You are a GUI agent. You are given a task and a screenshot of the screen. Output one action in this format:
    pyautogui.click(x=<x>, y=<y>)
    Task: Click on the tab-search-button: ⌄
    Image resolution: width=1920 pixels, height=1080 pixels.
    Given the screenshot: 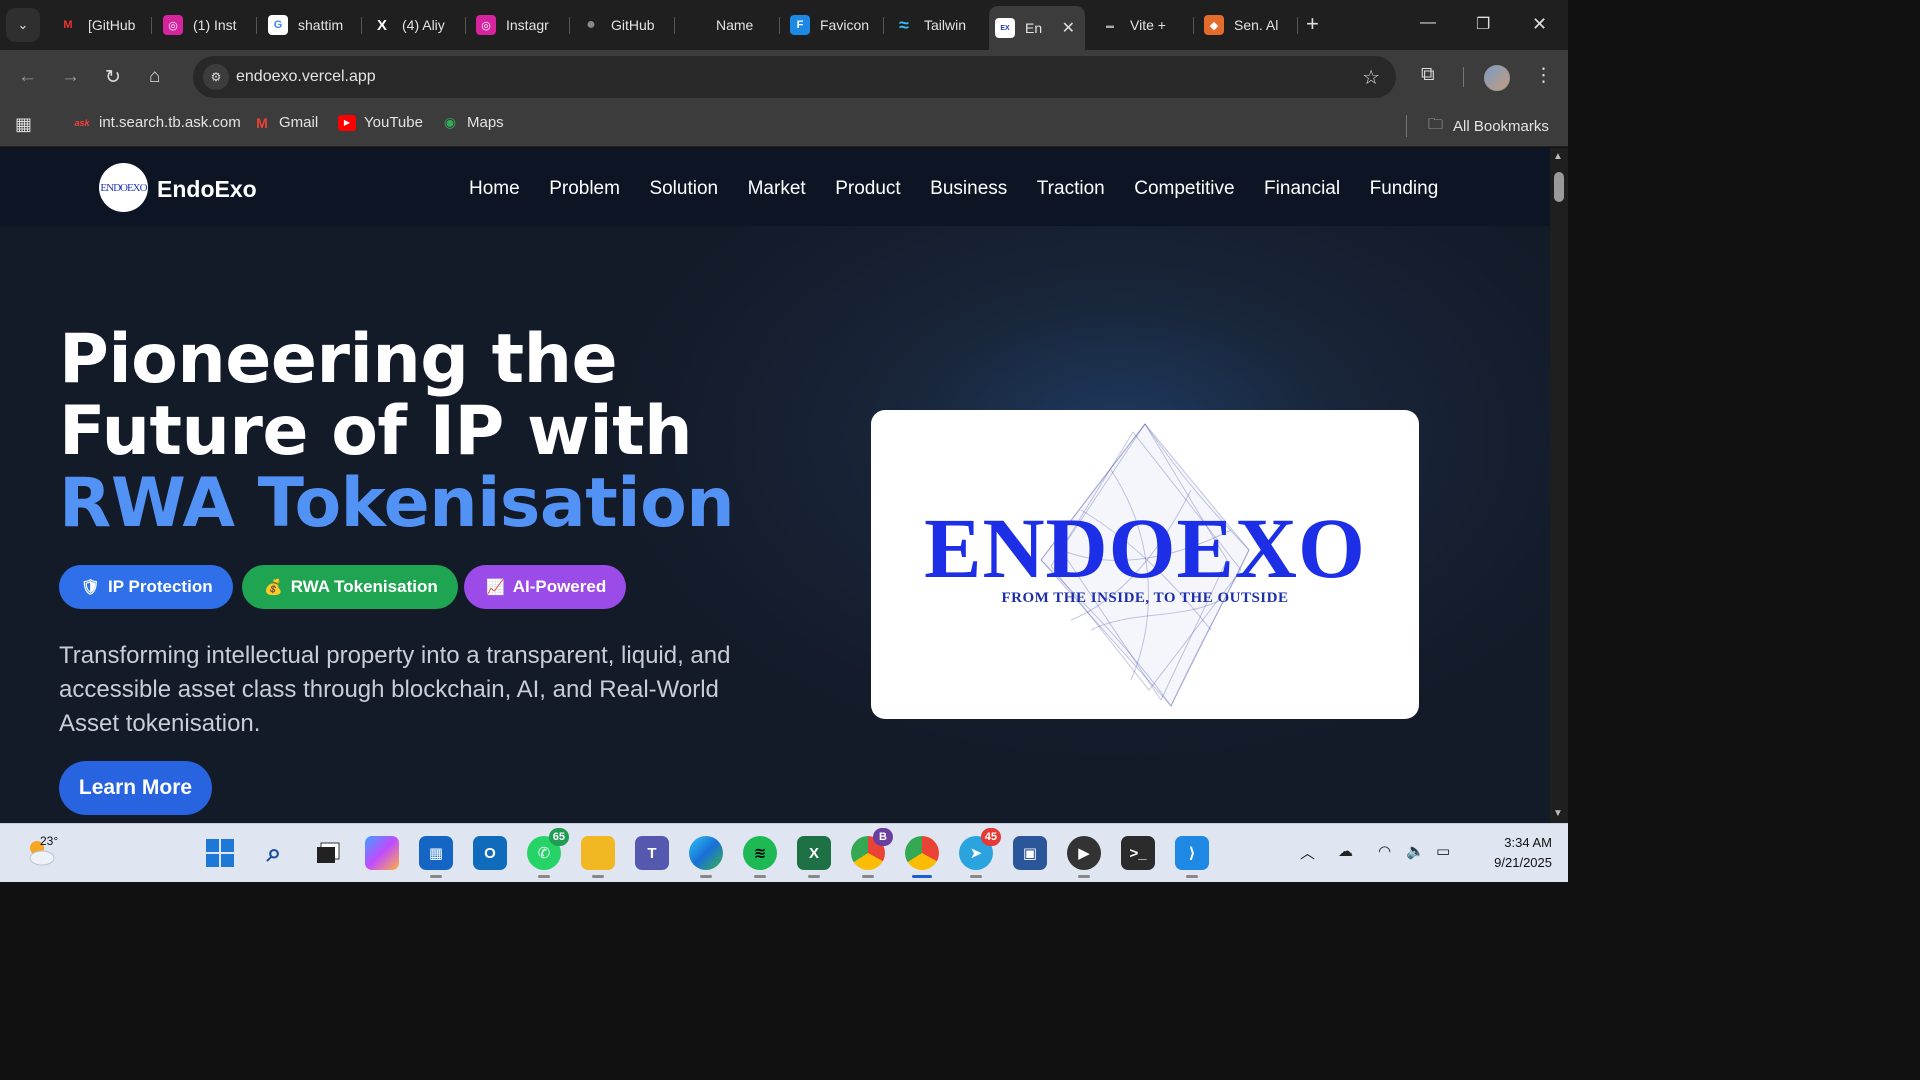 What is the action you would take?
    pyautogui.click(x=23, y=25)
    